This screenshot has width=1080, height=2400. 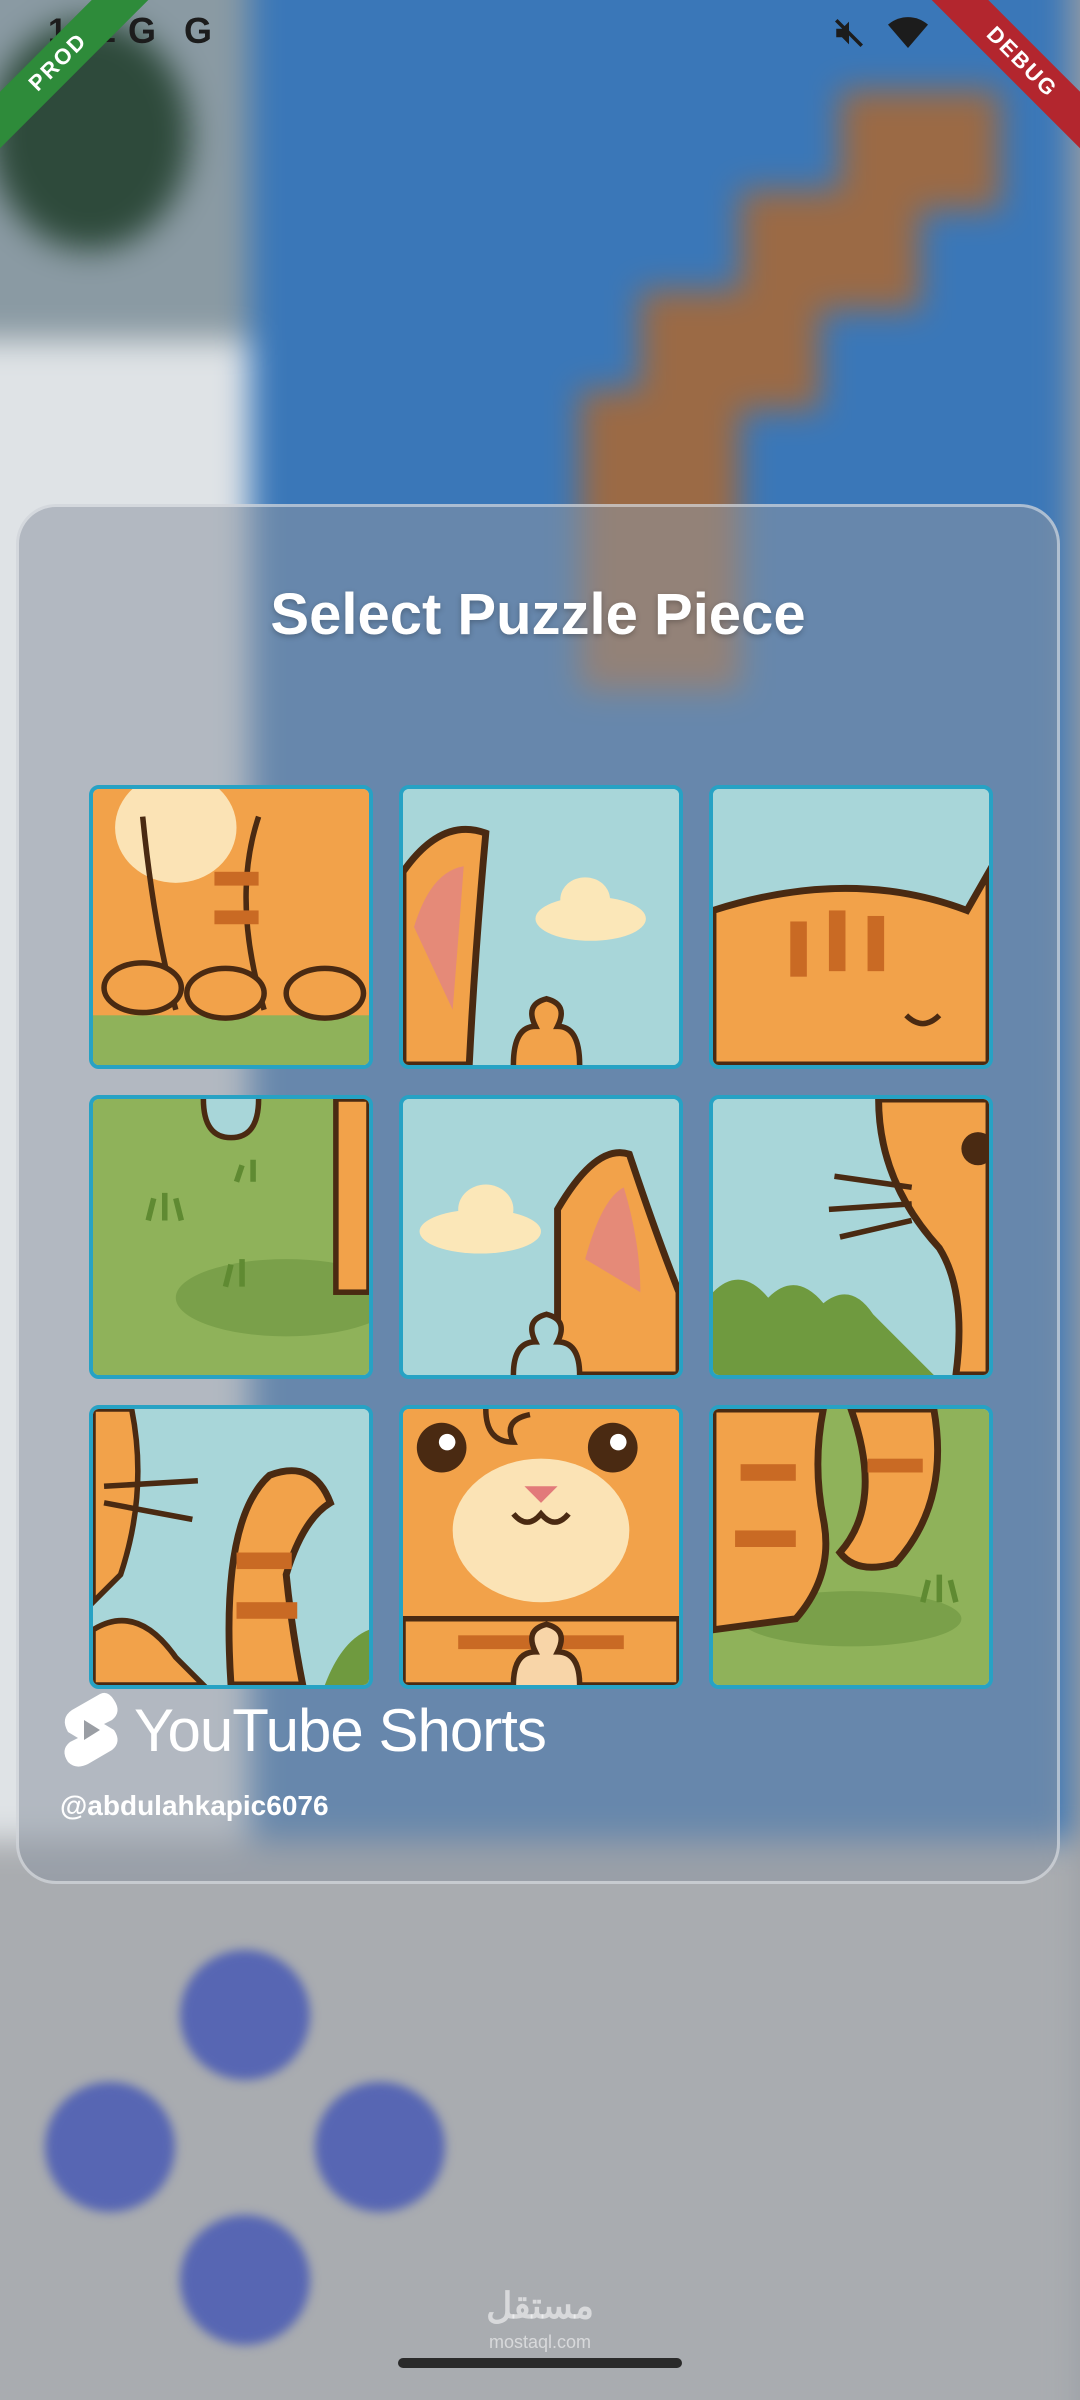 I want to click on dpad, so click(x=250, y=2132).